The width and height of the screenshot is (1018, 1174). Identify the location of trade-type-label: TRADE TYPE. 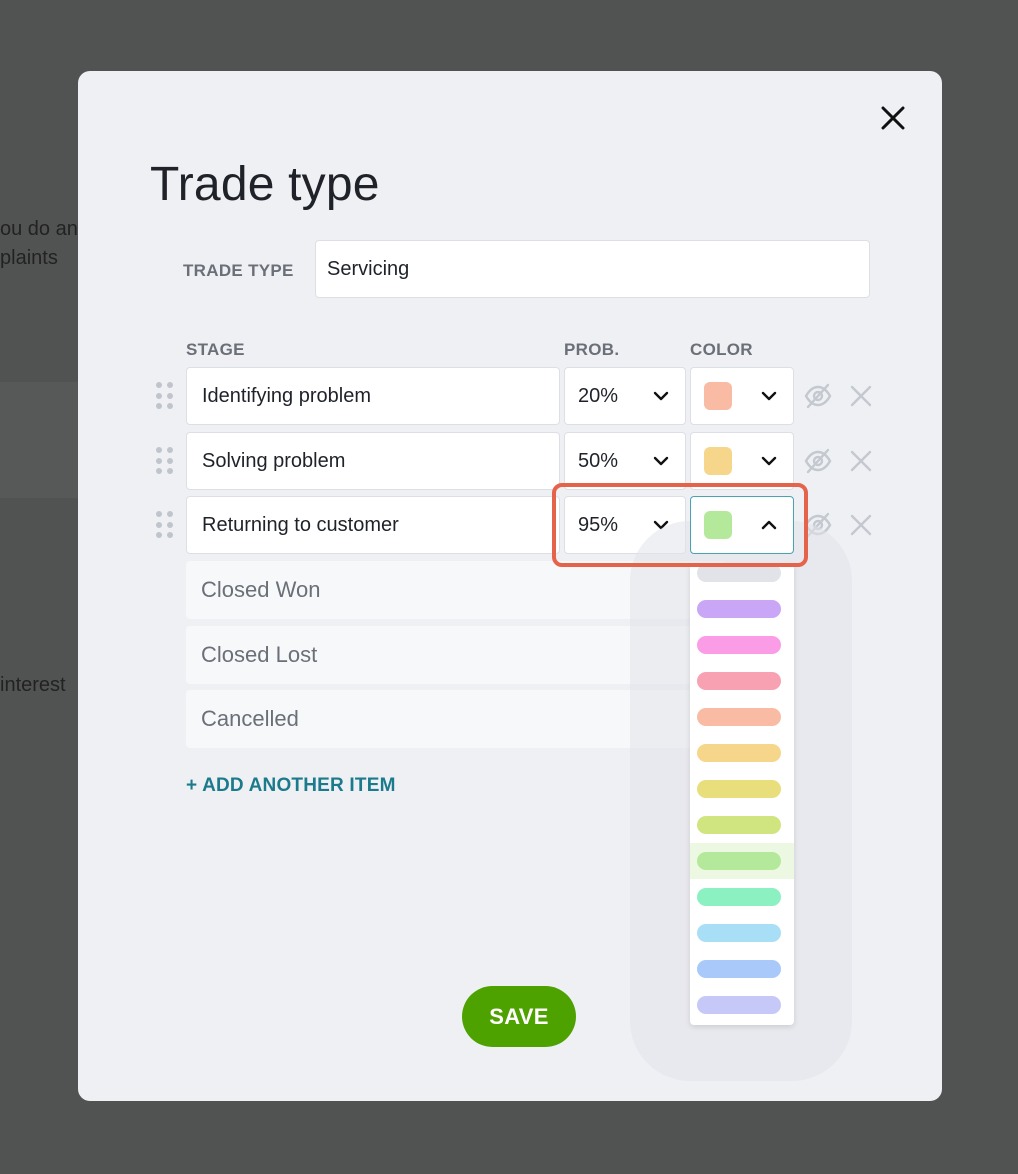
(238, 270).